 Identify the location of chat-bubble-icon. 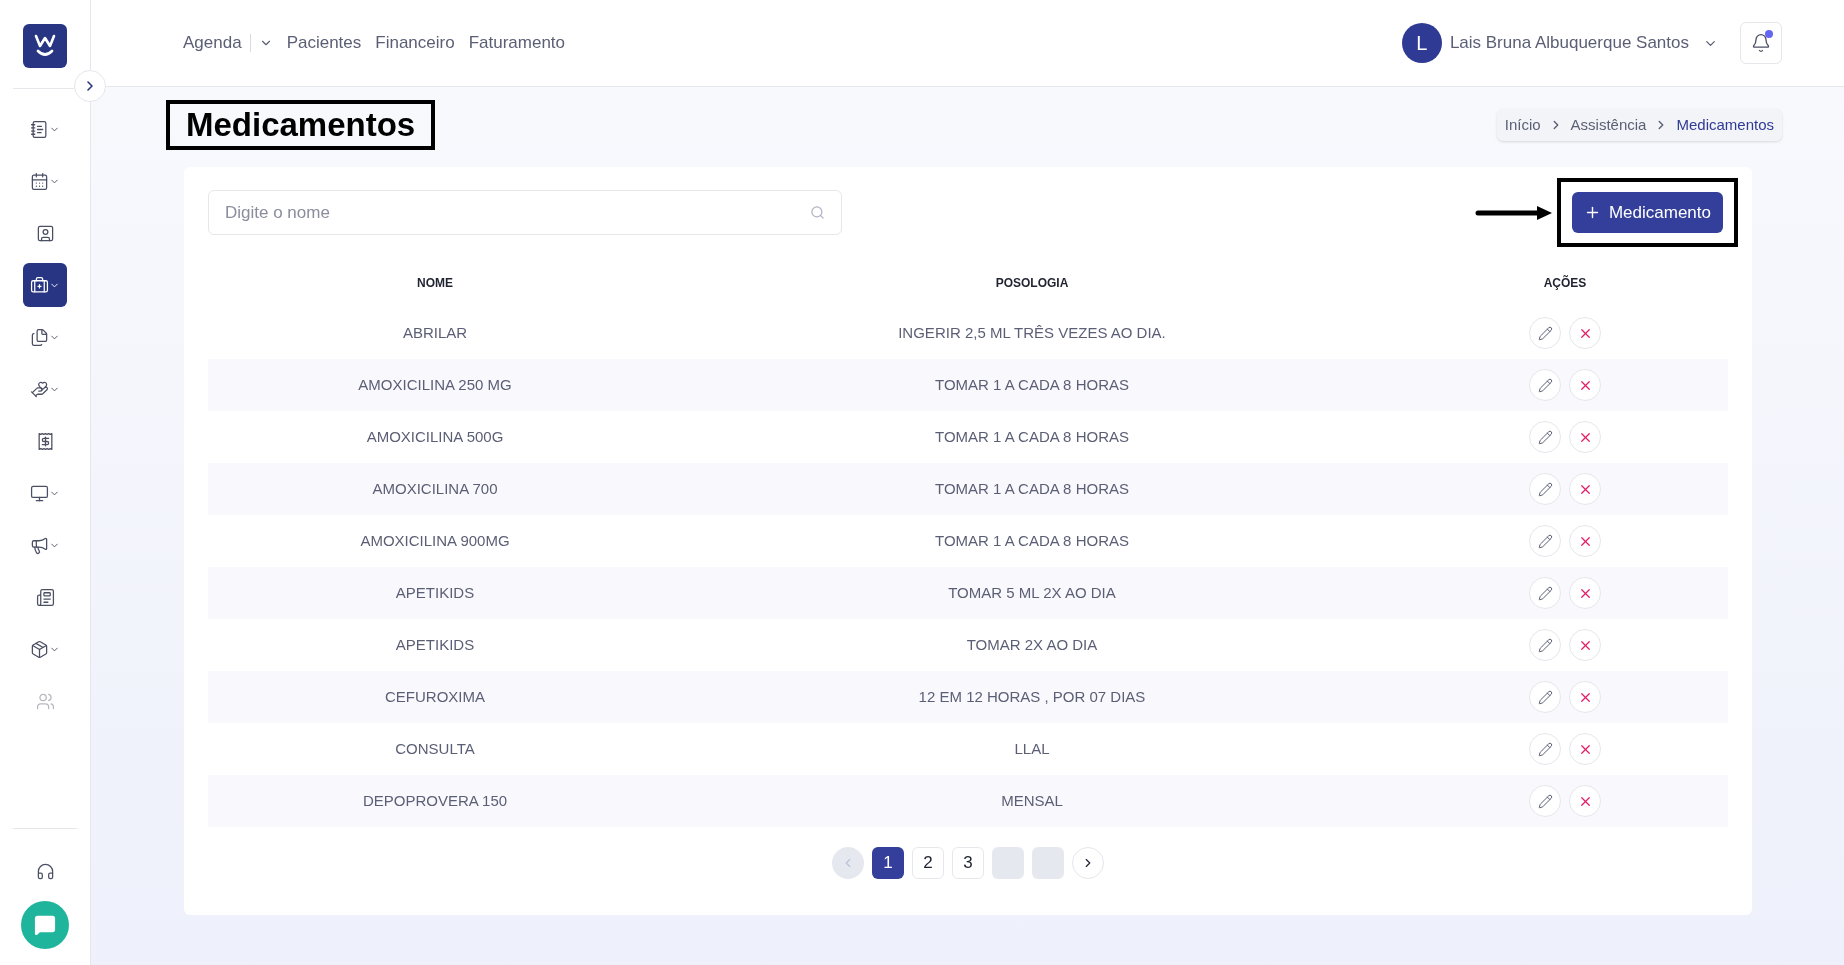
(45, 925).